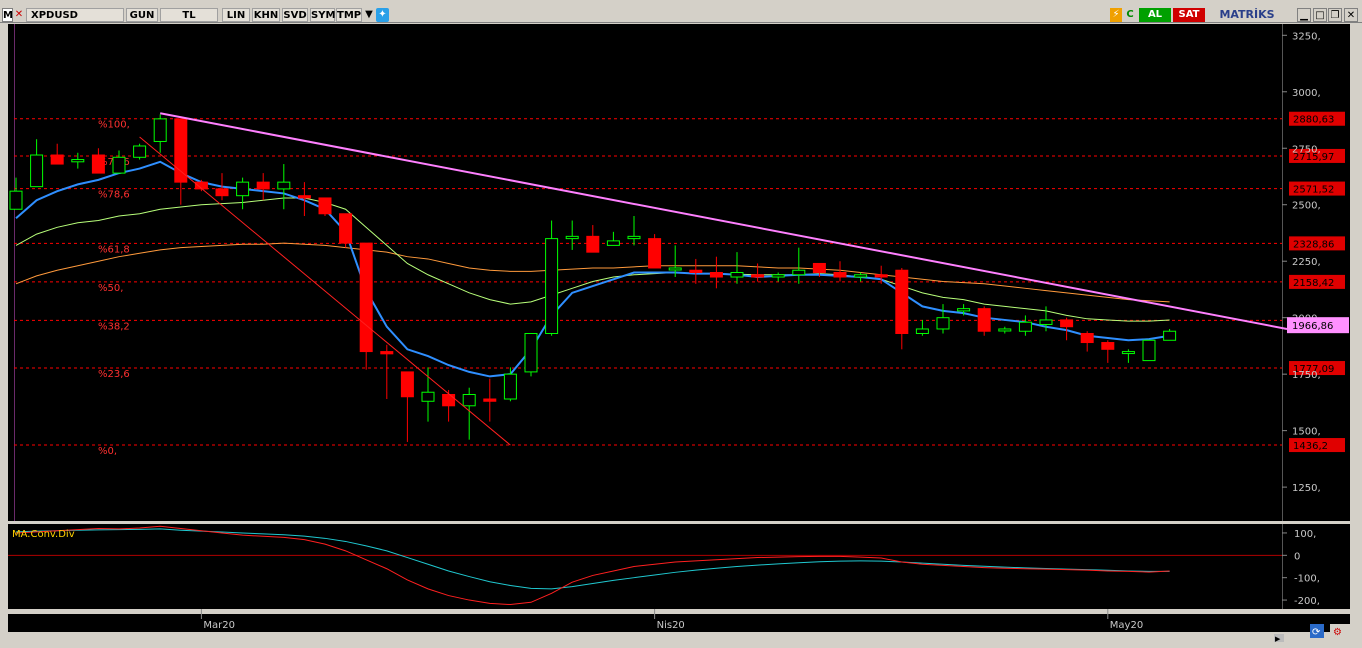 The width and height of the screenshot is (1362, 648). Describe the element at coordinates (295, 15) in the screenshot. I see `volume-button: SVD` at that location.